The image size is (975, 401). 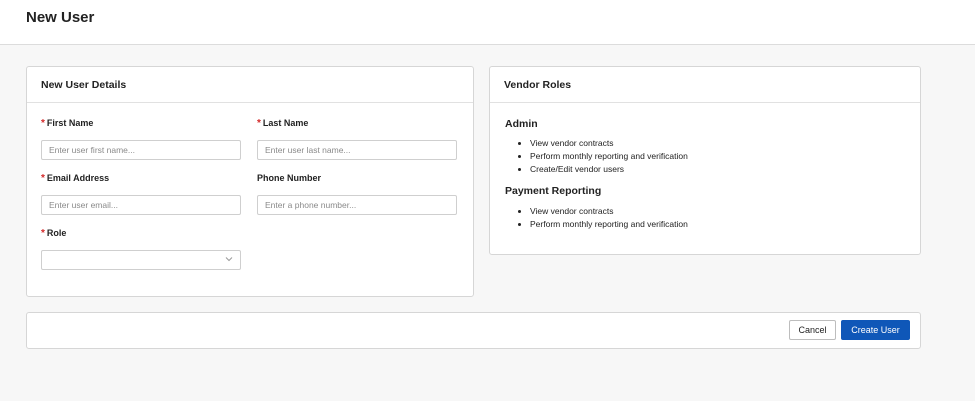 What do you see at coordinates (473, 330) in the screenshot?
I see `form-actions-bar: Cancel Create User` at bounding box center [473, 330].